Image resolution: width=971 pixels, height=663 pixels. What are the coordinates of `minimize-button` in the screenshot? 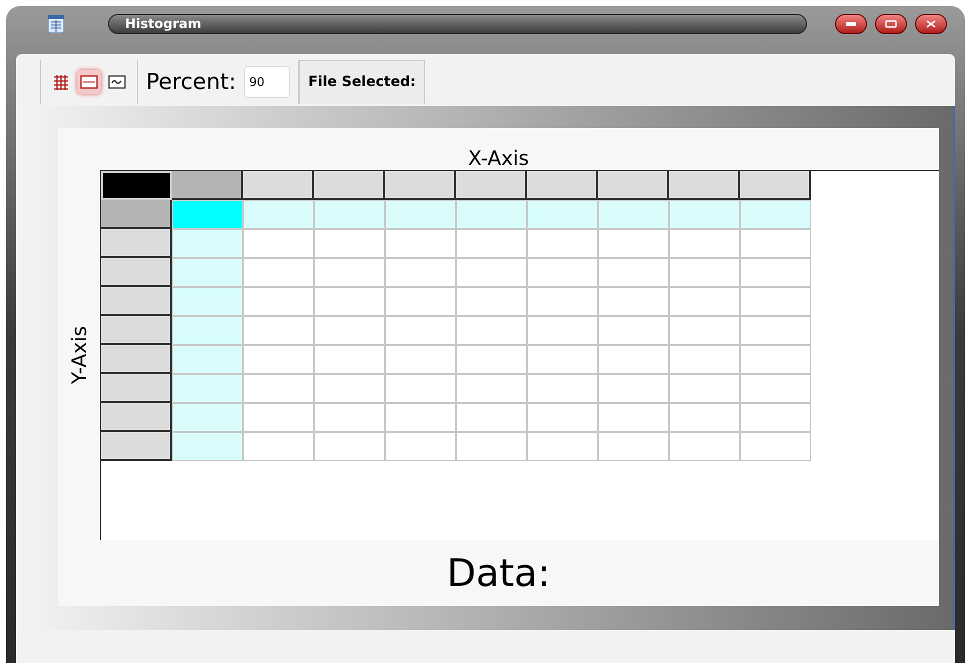 It's located at (851, 24).